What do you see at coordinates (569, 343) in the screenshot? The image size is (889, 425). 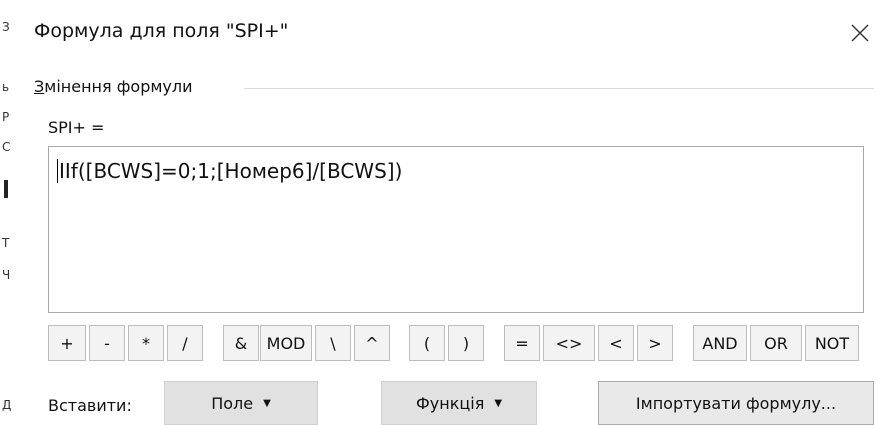 I see `operator-not-equal-button: <>` at bounding box center [569, 343].